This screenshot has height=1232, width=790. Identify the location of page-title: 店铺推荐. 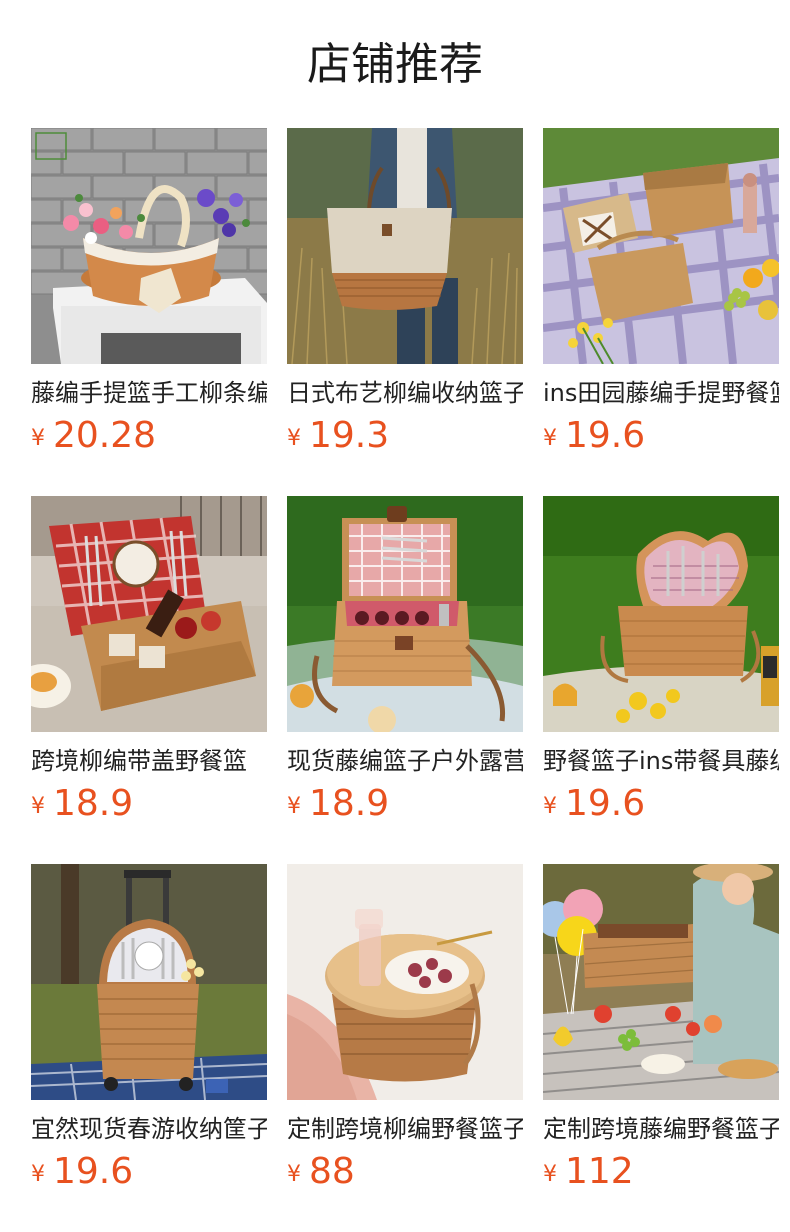
(395, 64).